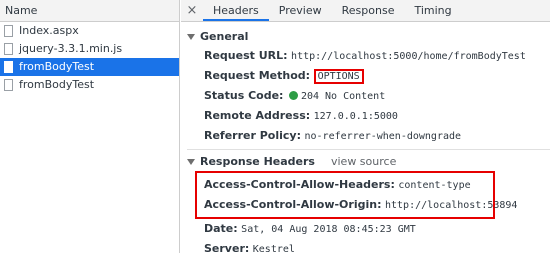 The image size is (550, 253). Describe the element at coordinates (71, 48) in the screenshot. I see `request-name: jquery-3.3.1.min.js` at that location.